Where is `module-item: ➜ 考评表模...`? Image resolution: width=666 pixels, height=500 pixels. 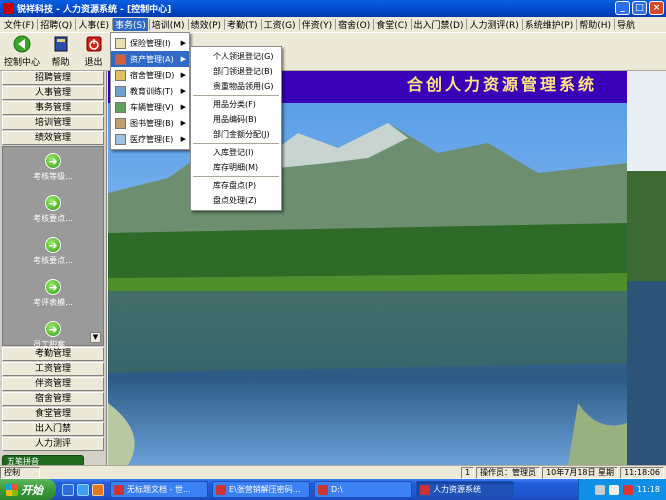 module-item: ➜ 考评表模... is located at coordinates (53, 294).